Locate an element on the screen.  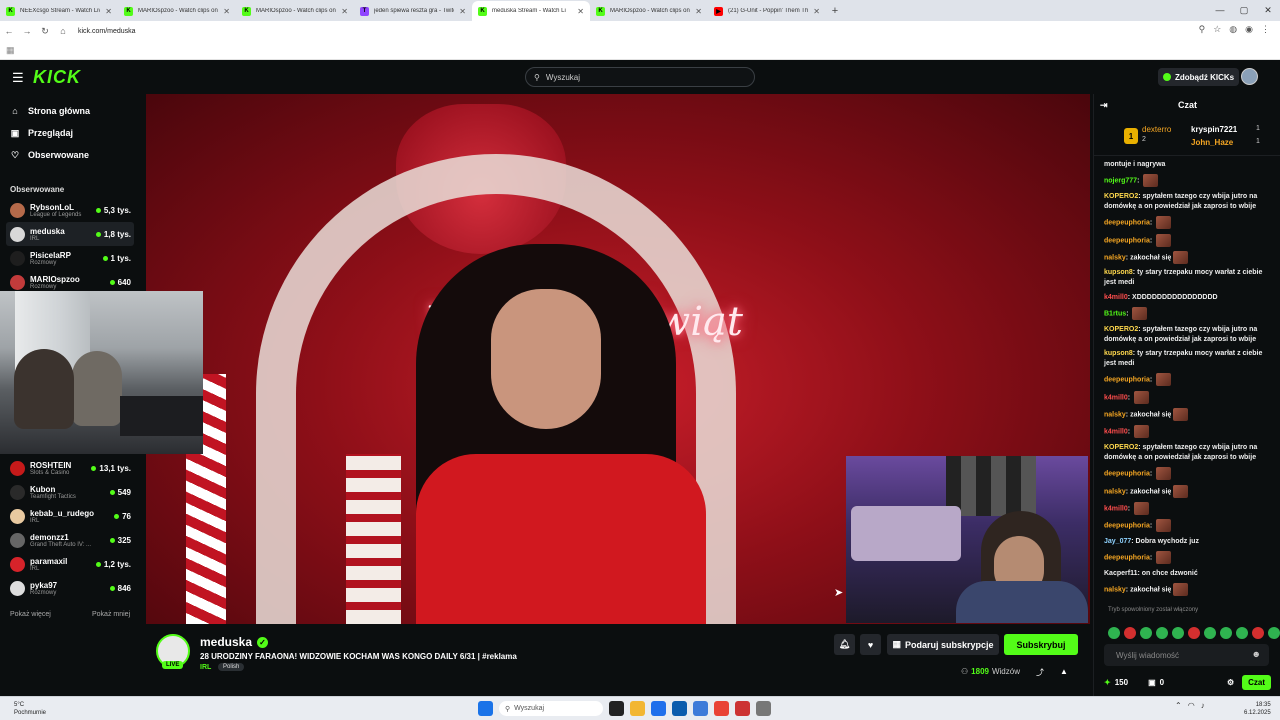
volume-icon: ♪ is located at coordinates (1203, 705).